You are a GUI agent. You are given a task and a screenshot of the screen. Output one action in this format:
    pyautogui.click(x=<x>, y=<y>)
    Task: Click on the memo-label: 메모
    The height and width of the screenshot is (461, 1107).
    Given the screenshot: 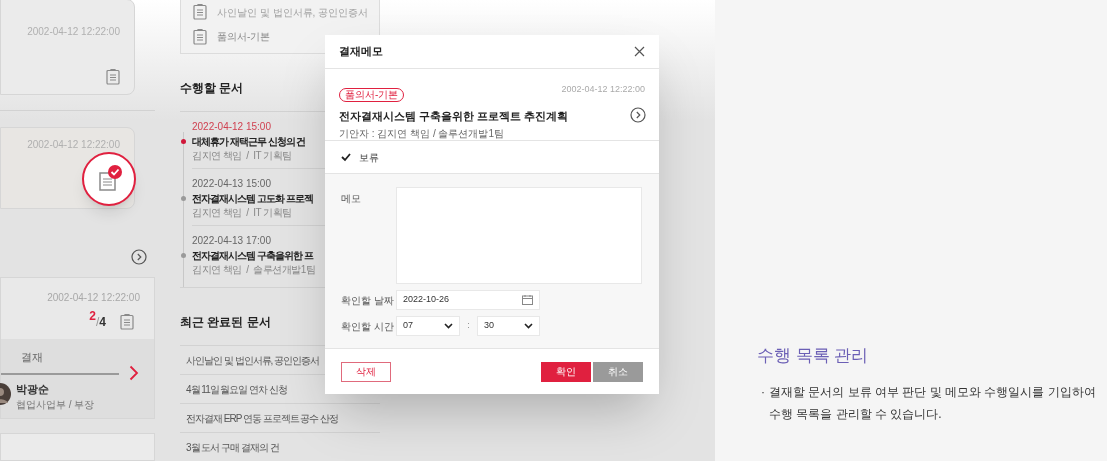 What is the action you would take?
    pyautogui.click(x=351, y=199)
    